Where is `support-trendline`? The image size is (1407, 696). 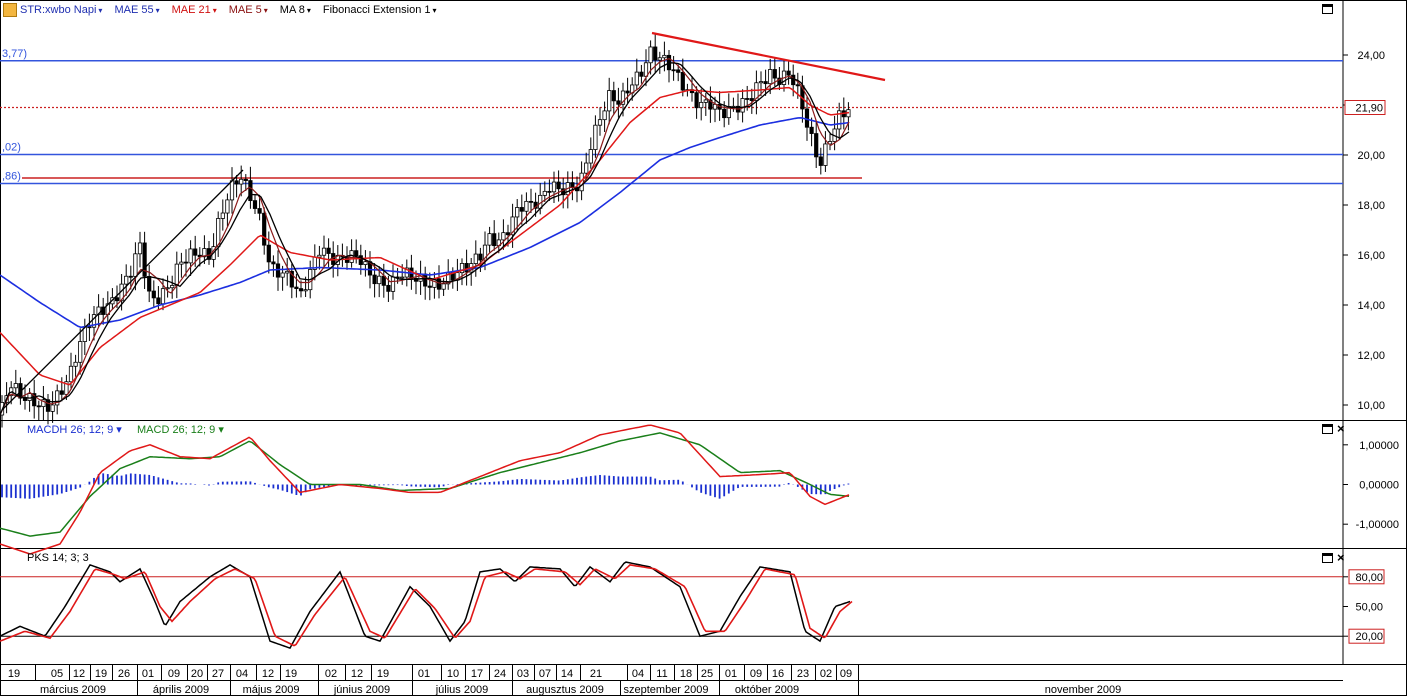
support-trendline is located at coordinates (122, 290).